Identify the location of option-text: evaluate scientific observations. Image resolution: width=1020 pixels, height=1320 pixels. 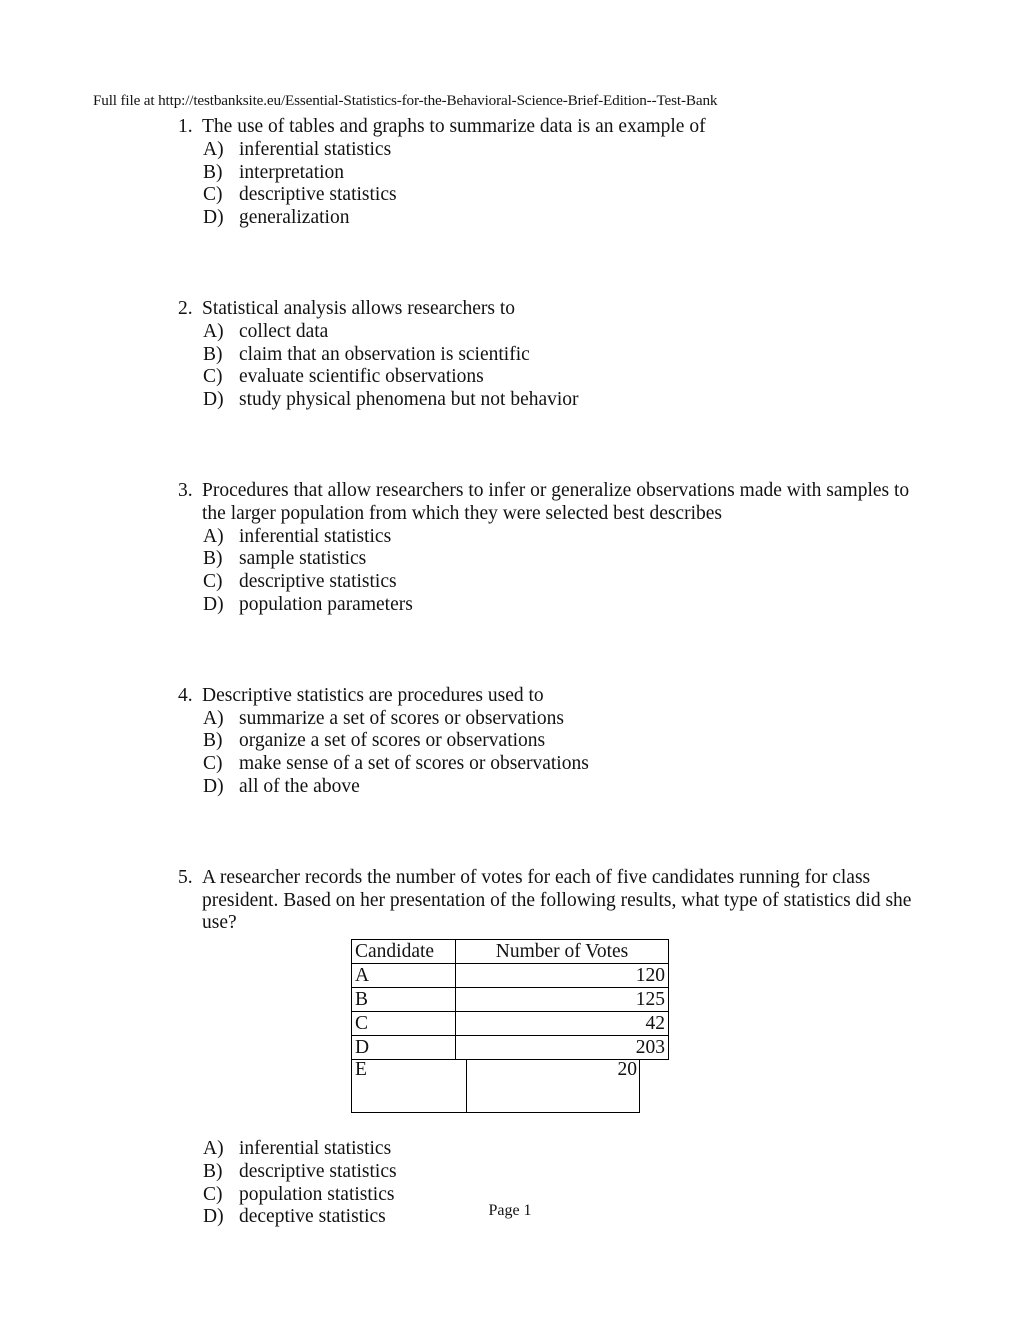
(361, 377).